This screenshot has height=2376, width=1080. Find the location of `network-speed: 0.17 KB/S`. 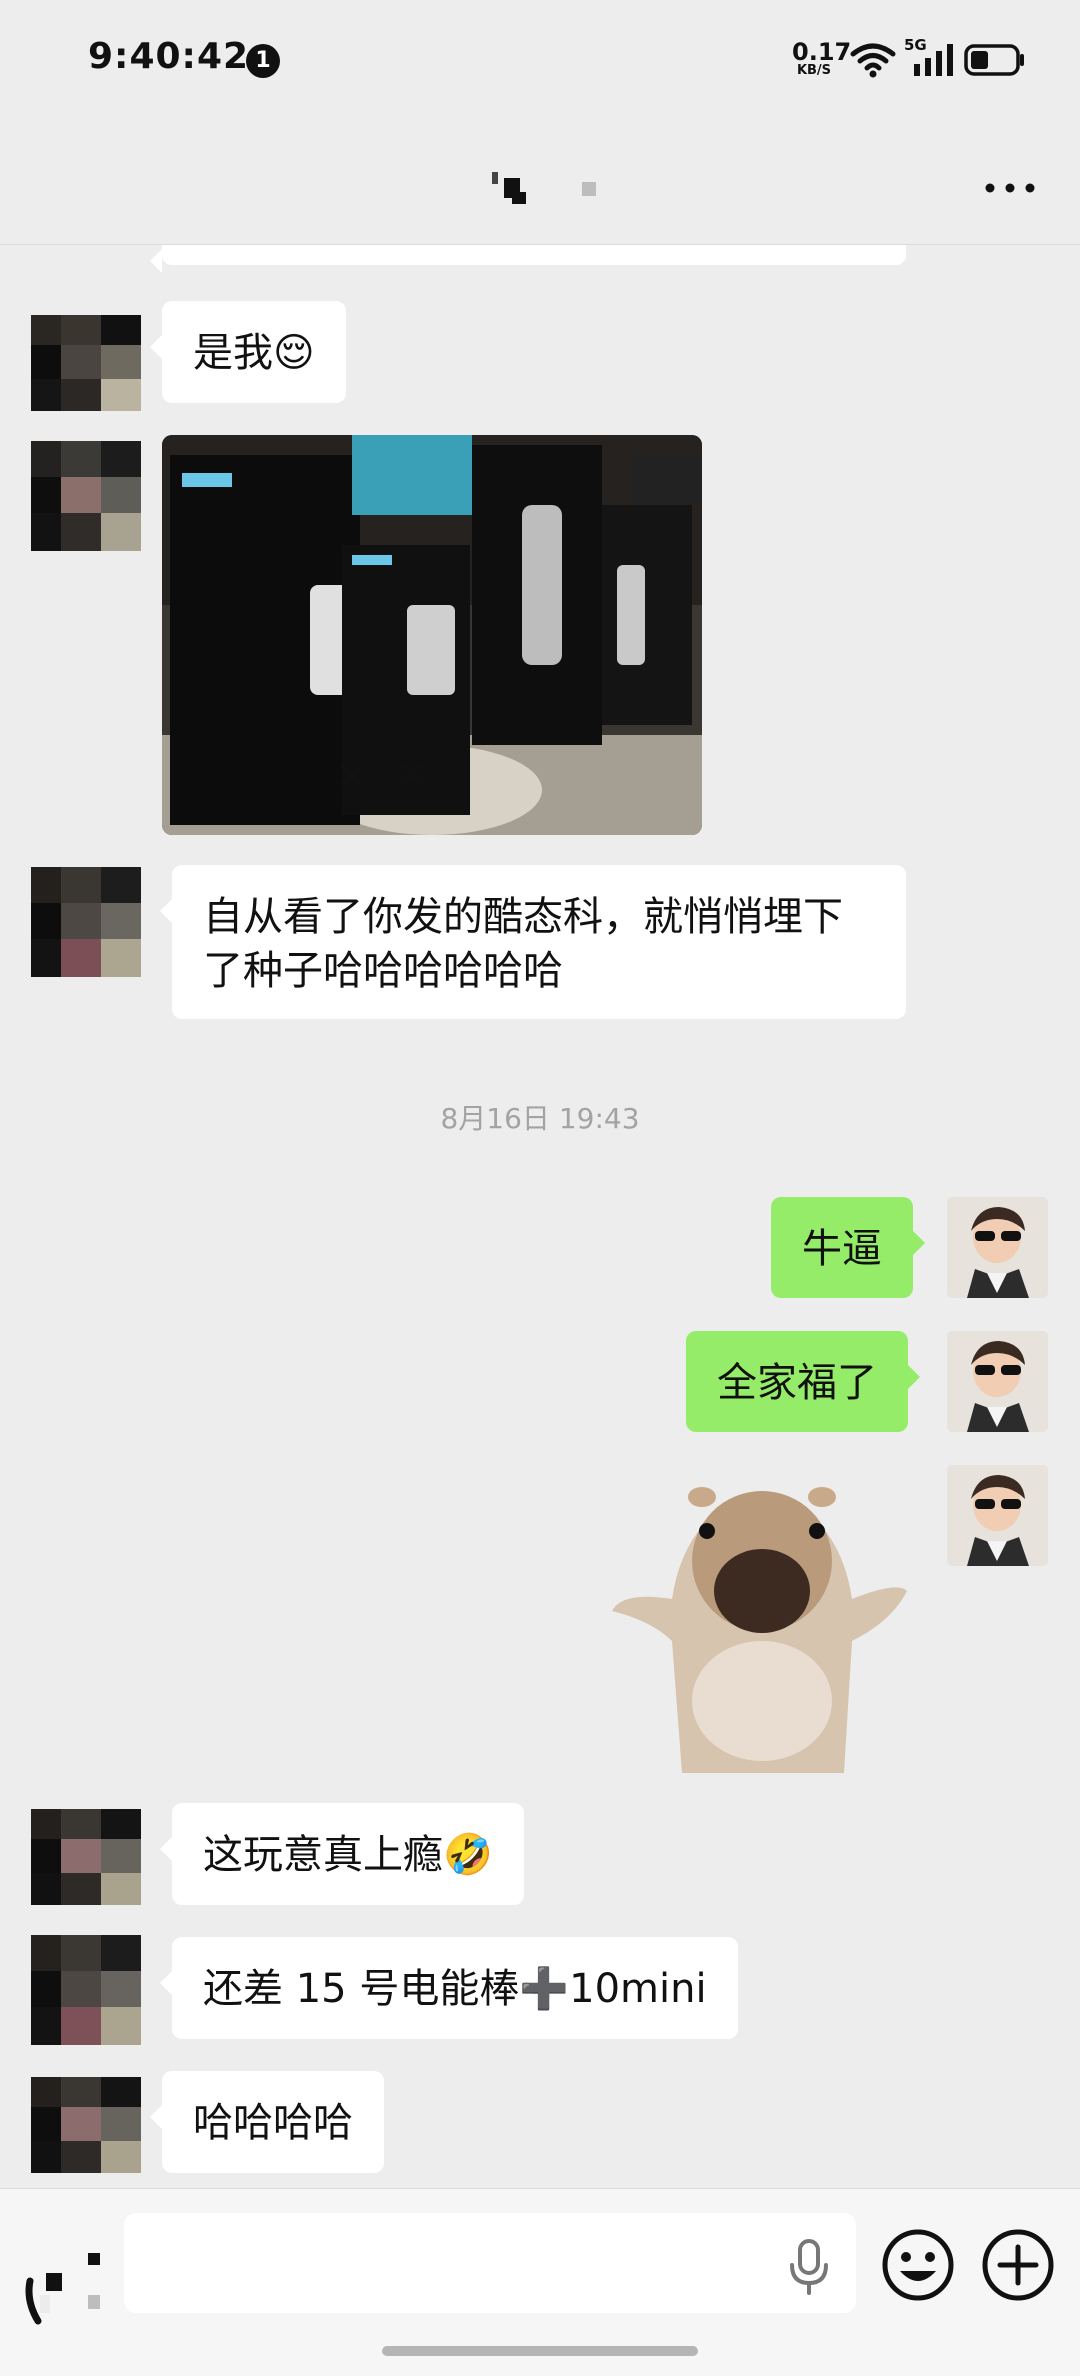

network-speed: 0.17 KB/S is located at coordinates (822, 58).